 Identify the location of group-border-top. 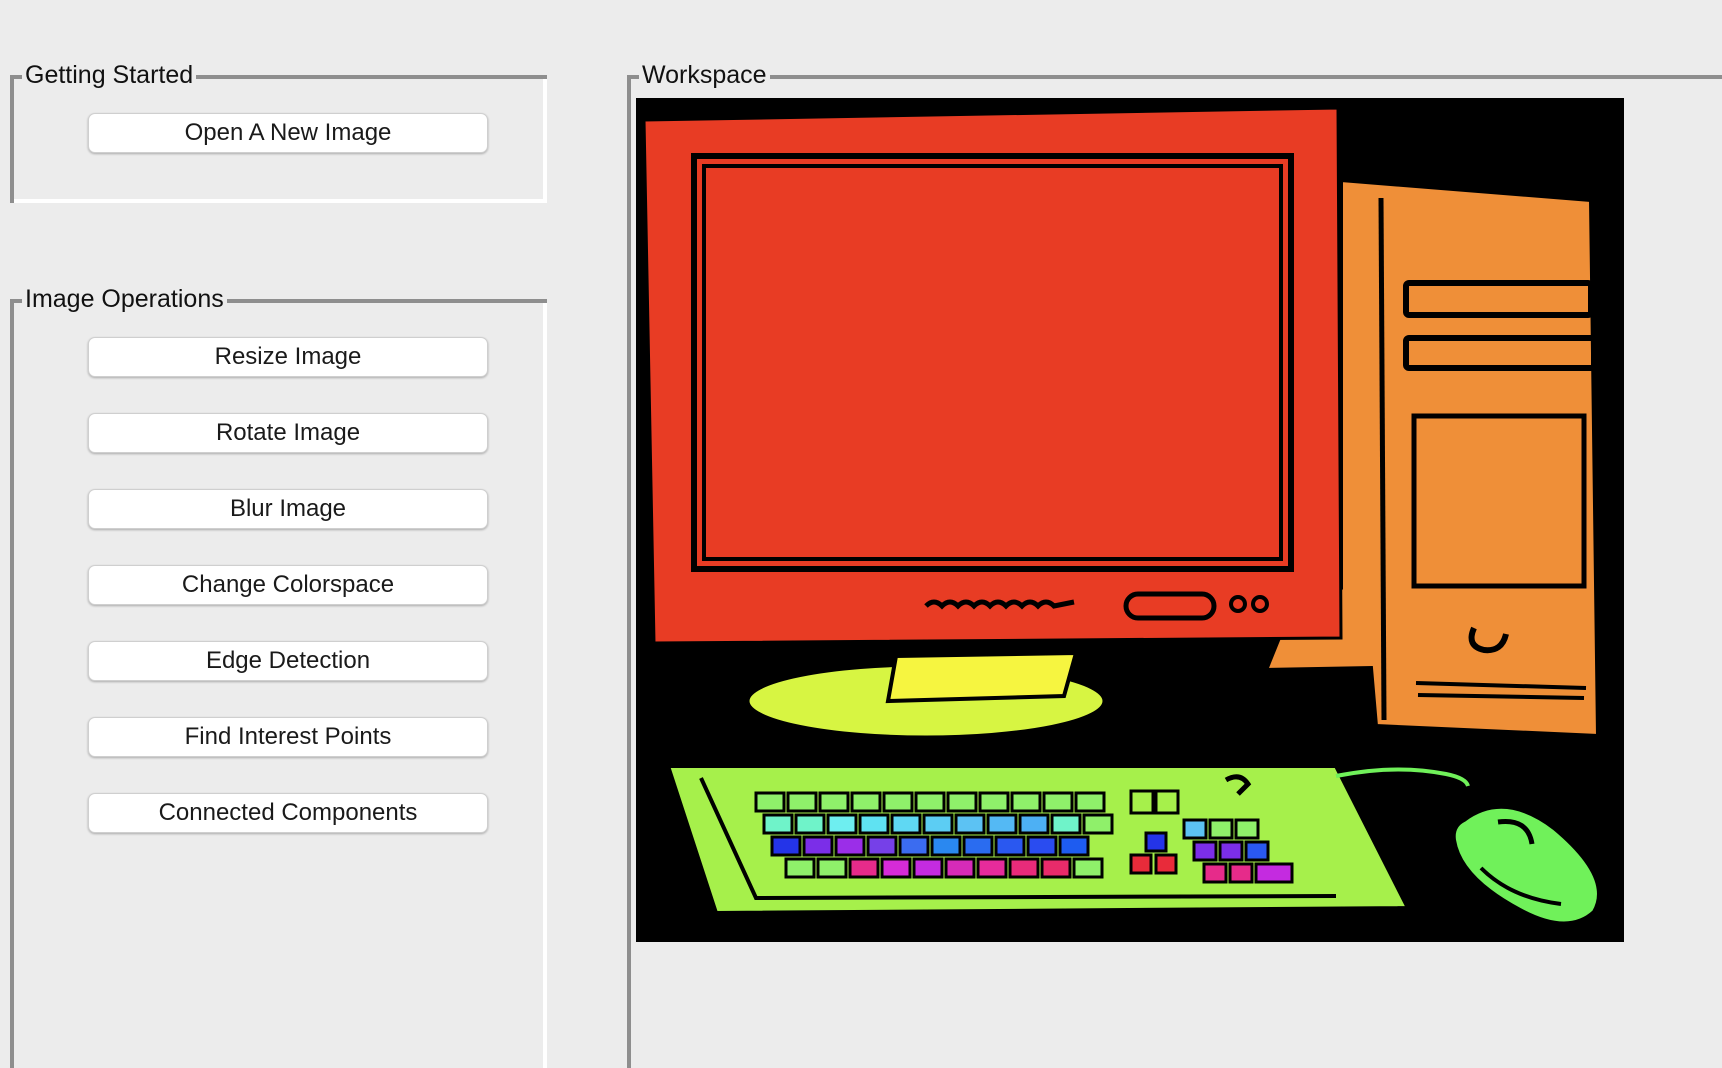
(1174, 77).